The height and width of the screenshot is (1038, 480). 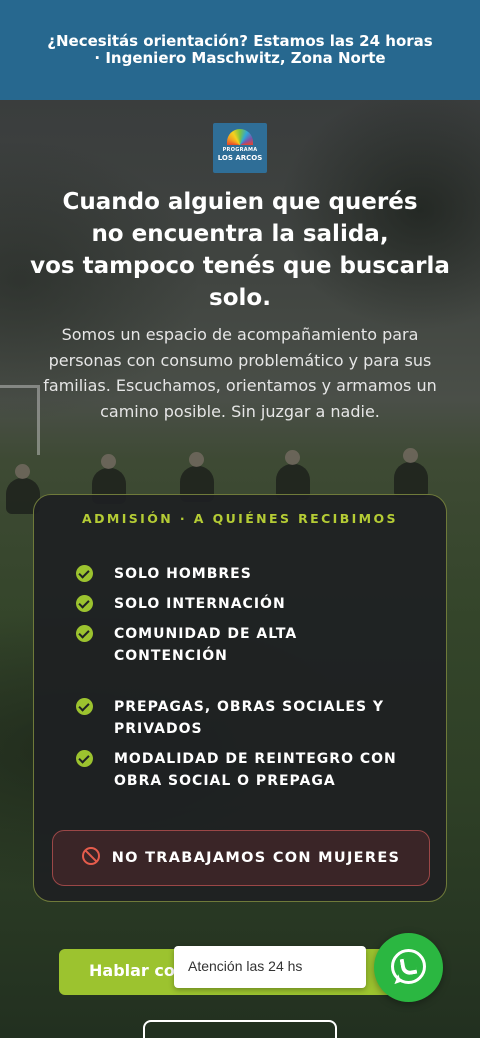 I want to click on admission-item-label: COMUNIDAD DE ALTA CONTENCIÓN, so click(x=206, y=645).